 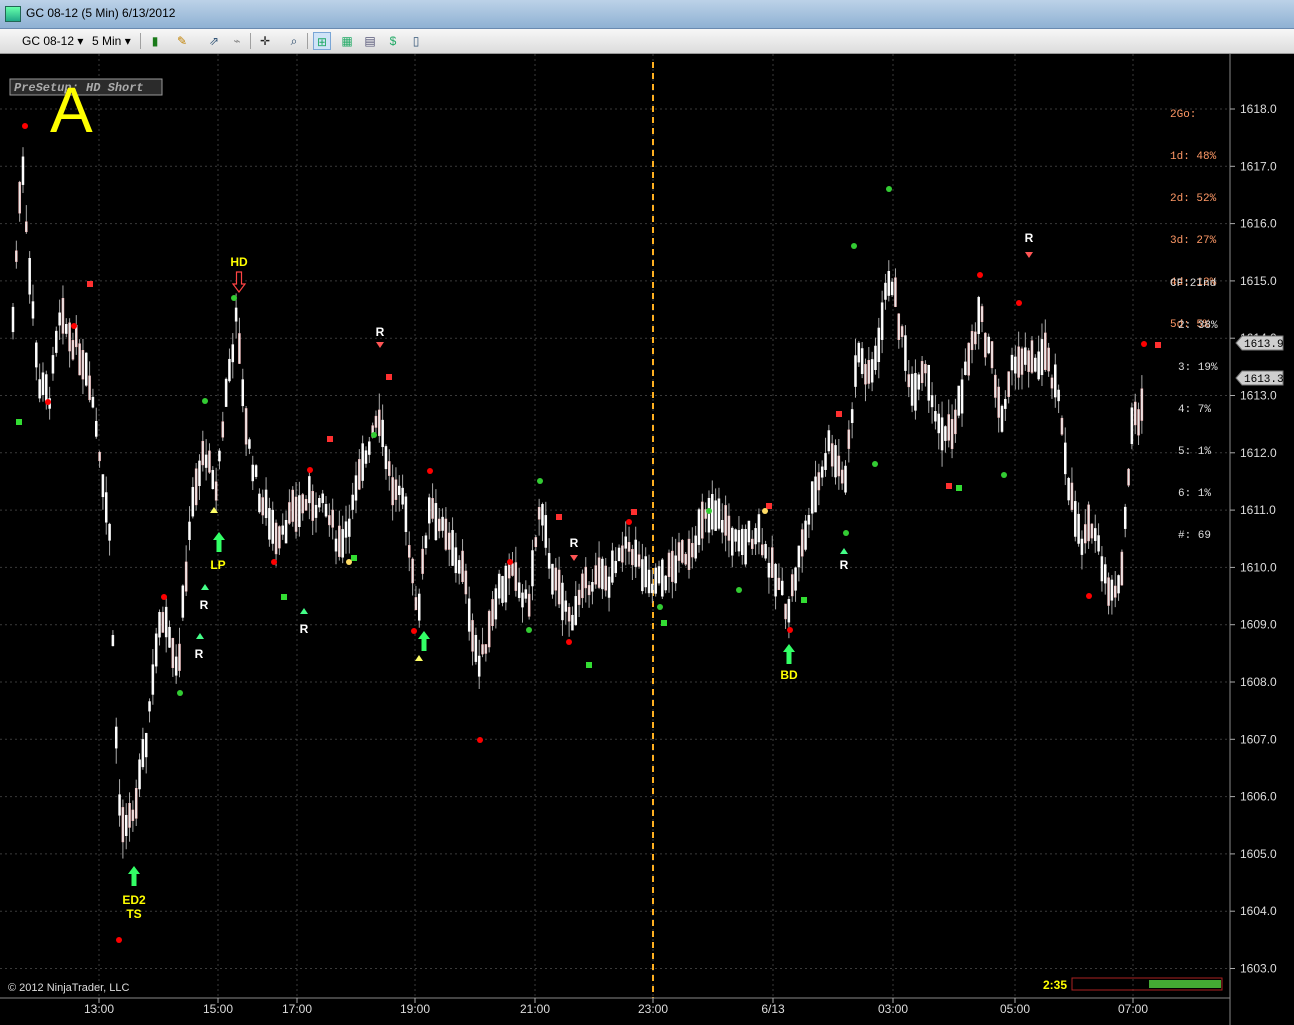 What do you see at coordinates (107, 41) in the screenshot?
I see `interval-label: 5 Min` at bounding box center [107, 41].